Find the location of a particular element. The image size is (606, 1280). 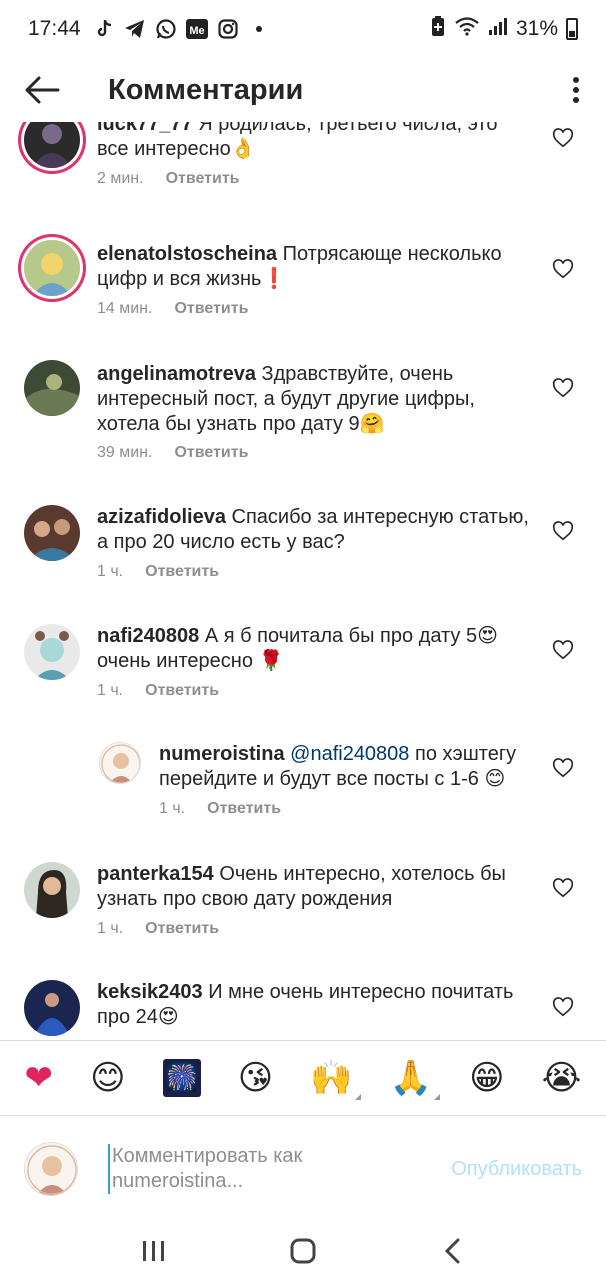

more-vertical-icon is located at coordinates (576, 90).